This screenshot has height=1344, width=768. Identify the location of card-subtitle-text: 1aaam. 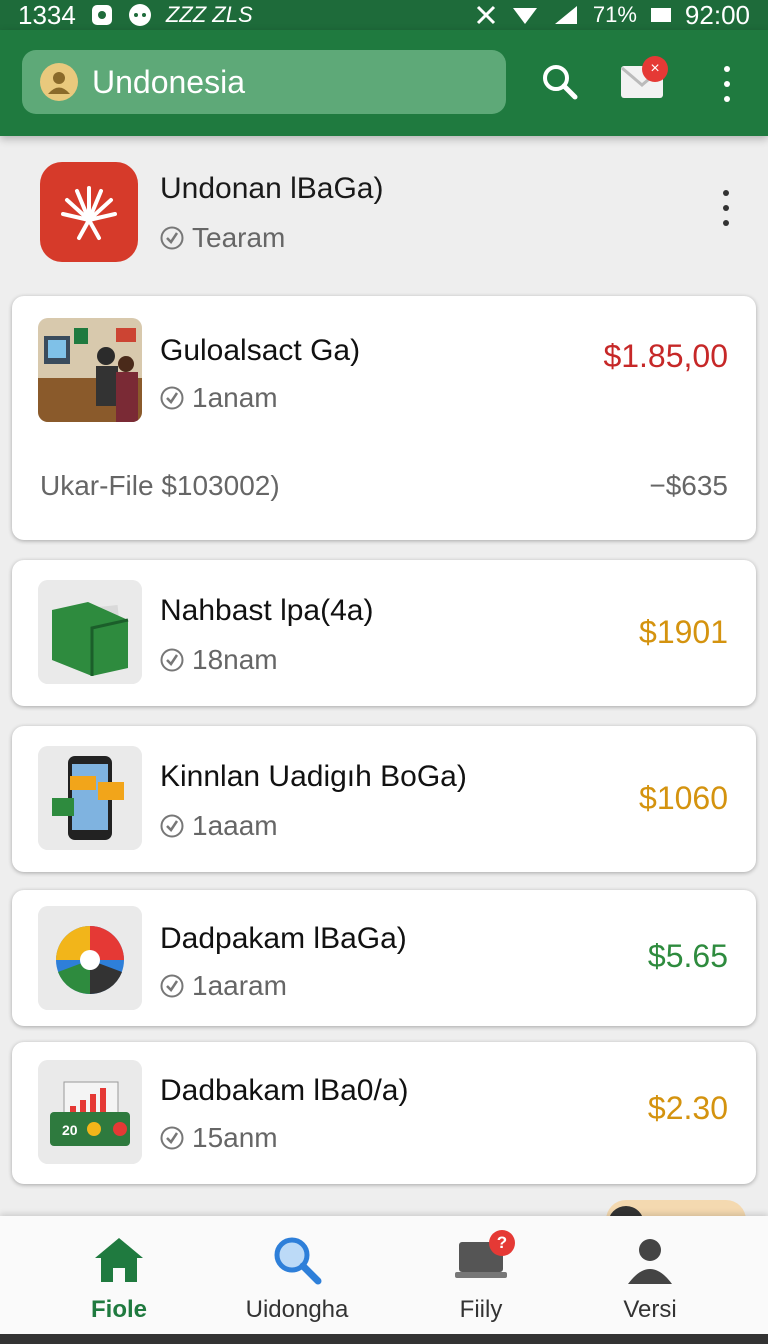
(235, 825).